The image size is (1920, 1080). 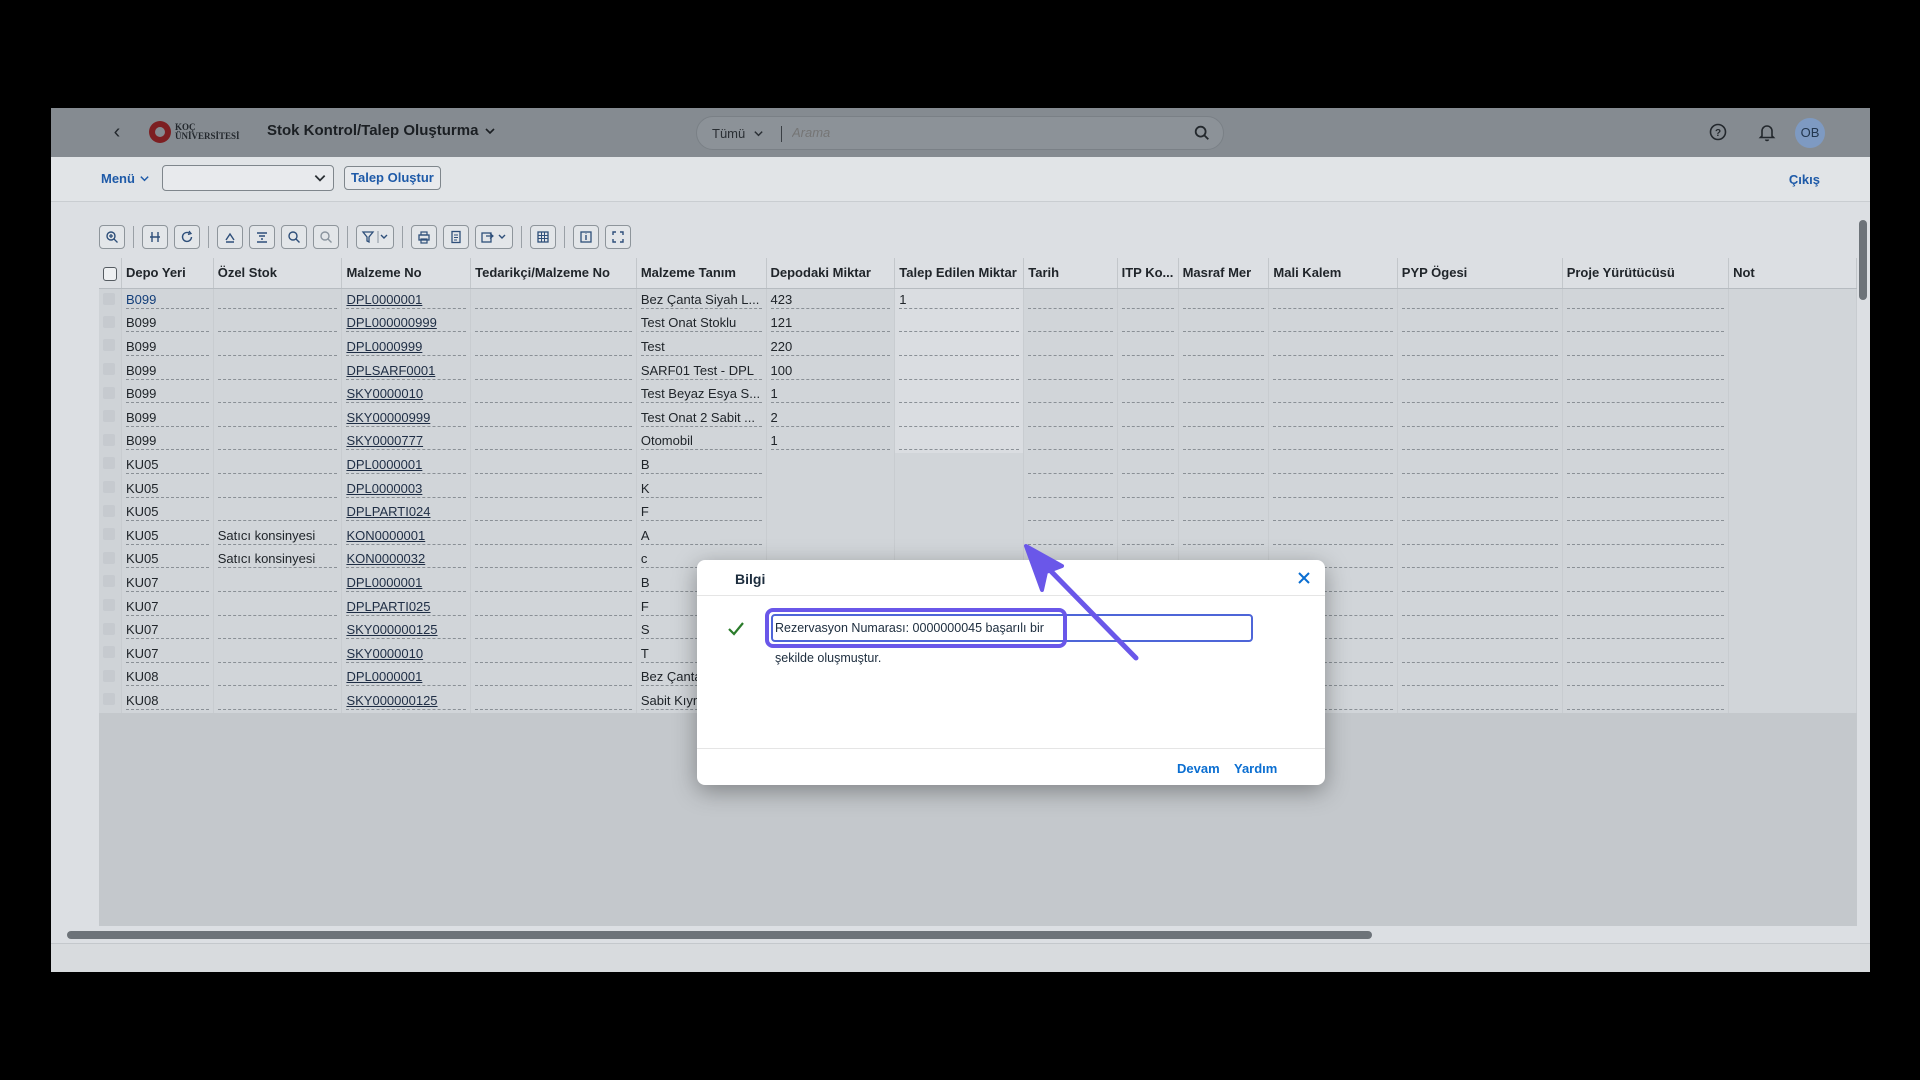 I want to click on zoom-in-icon, so click(x=112, y=237).